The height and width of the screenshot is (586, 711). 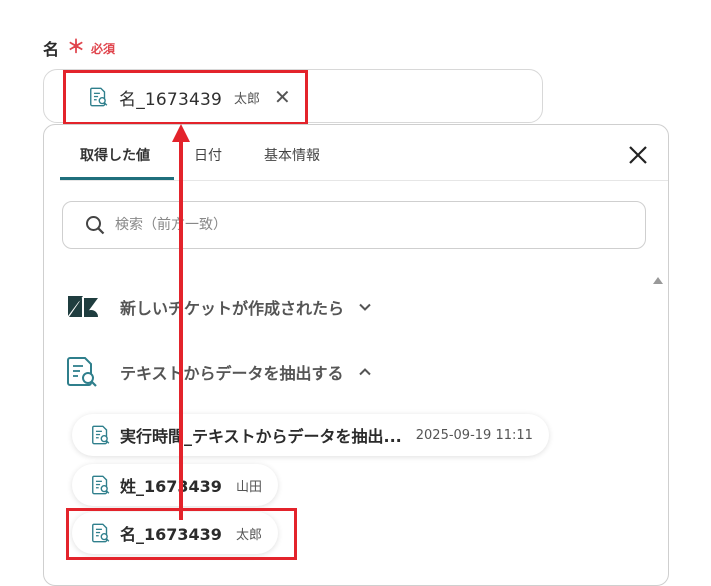 I want to click on chevron-up-icon, so click(x=365, y=372).